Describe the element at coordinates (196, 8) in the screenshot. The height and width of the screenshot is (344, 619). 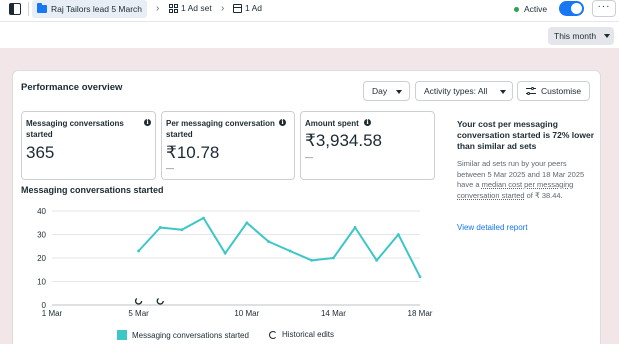
I see `breadcrumb-adset-label: 1 Ad set` at that location.